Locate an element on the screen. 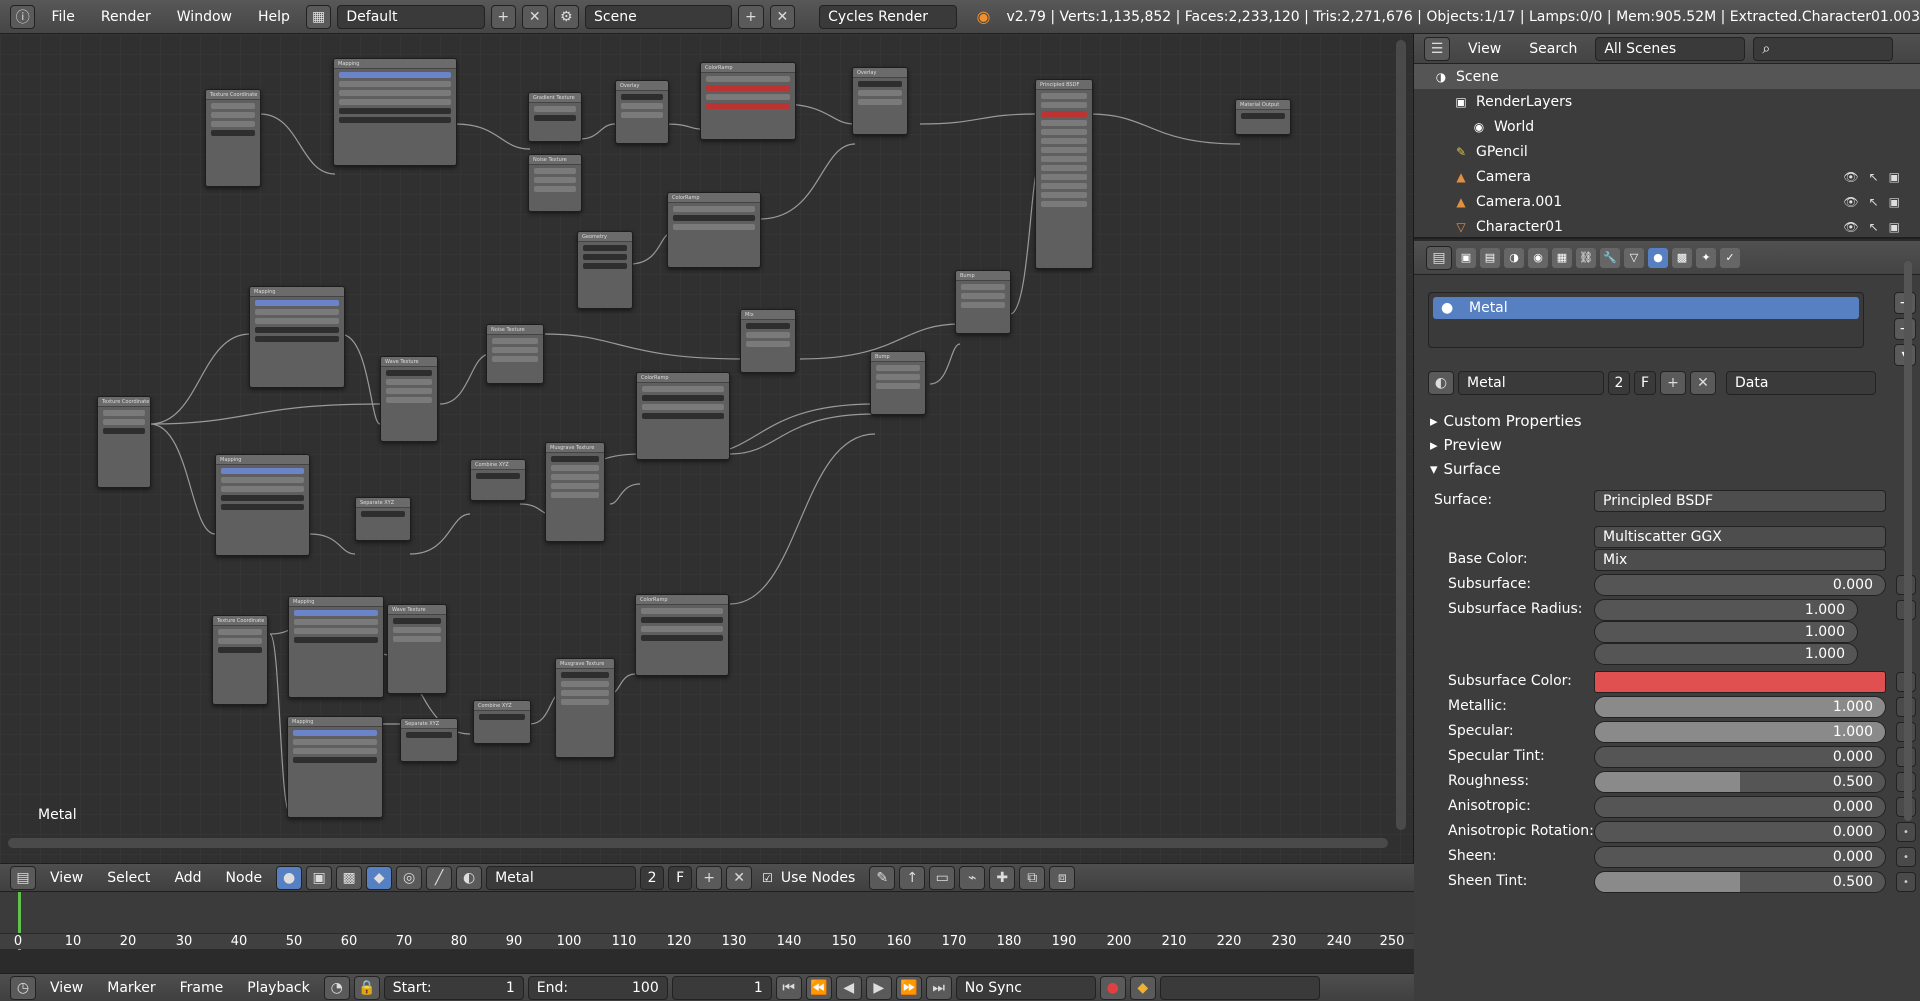 The image size is (1920, 1001). node-combine-xyz-2: Combine XYZ is located at coordinates (502, 722).